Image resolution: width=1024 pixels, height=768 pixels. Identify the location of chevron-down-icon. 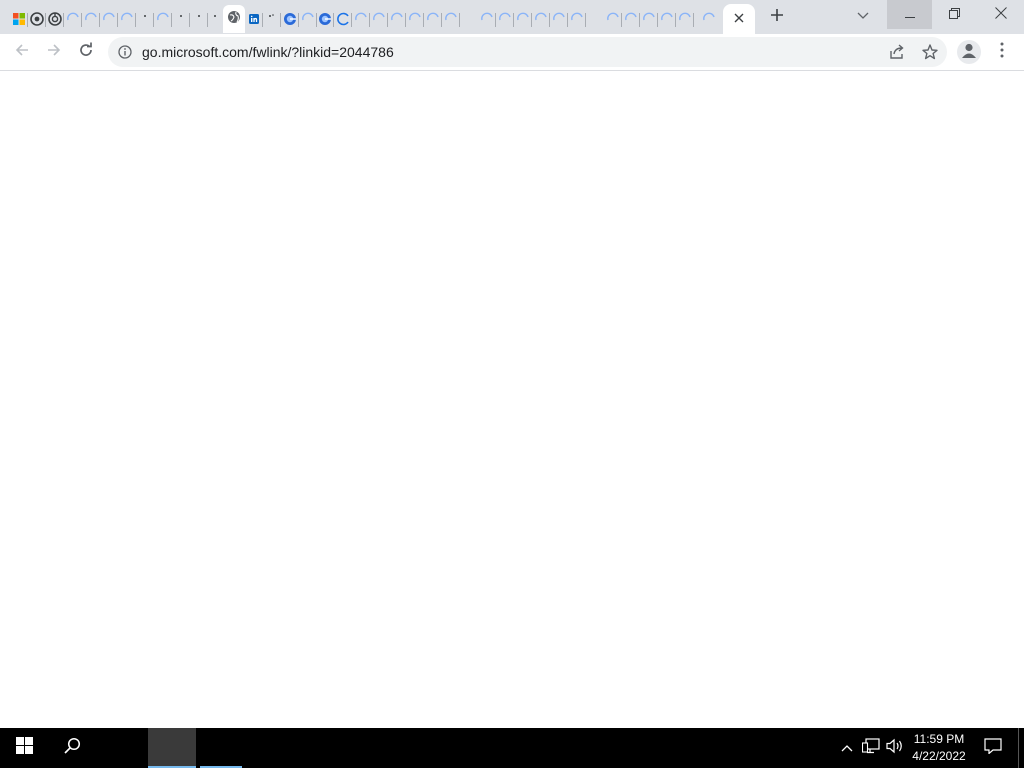
(863, 16).